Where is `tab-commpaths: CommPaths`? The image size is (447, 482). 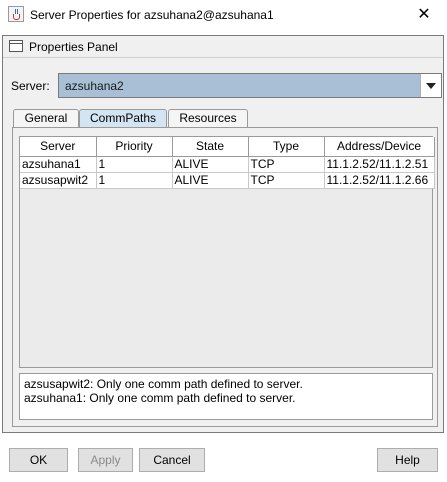 tab-commpaths: CommPaths is located at coordinates (123, 118).